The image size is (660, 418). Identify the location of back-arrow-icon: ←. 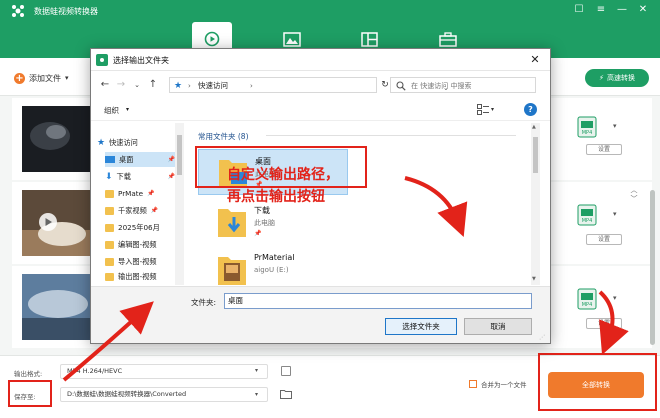
(105, 85).